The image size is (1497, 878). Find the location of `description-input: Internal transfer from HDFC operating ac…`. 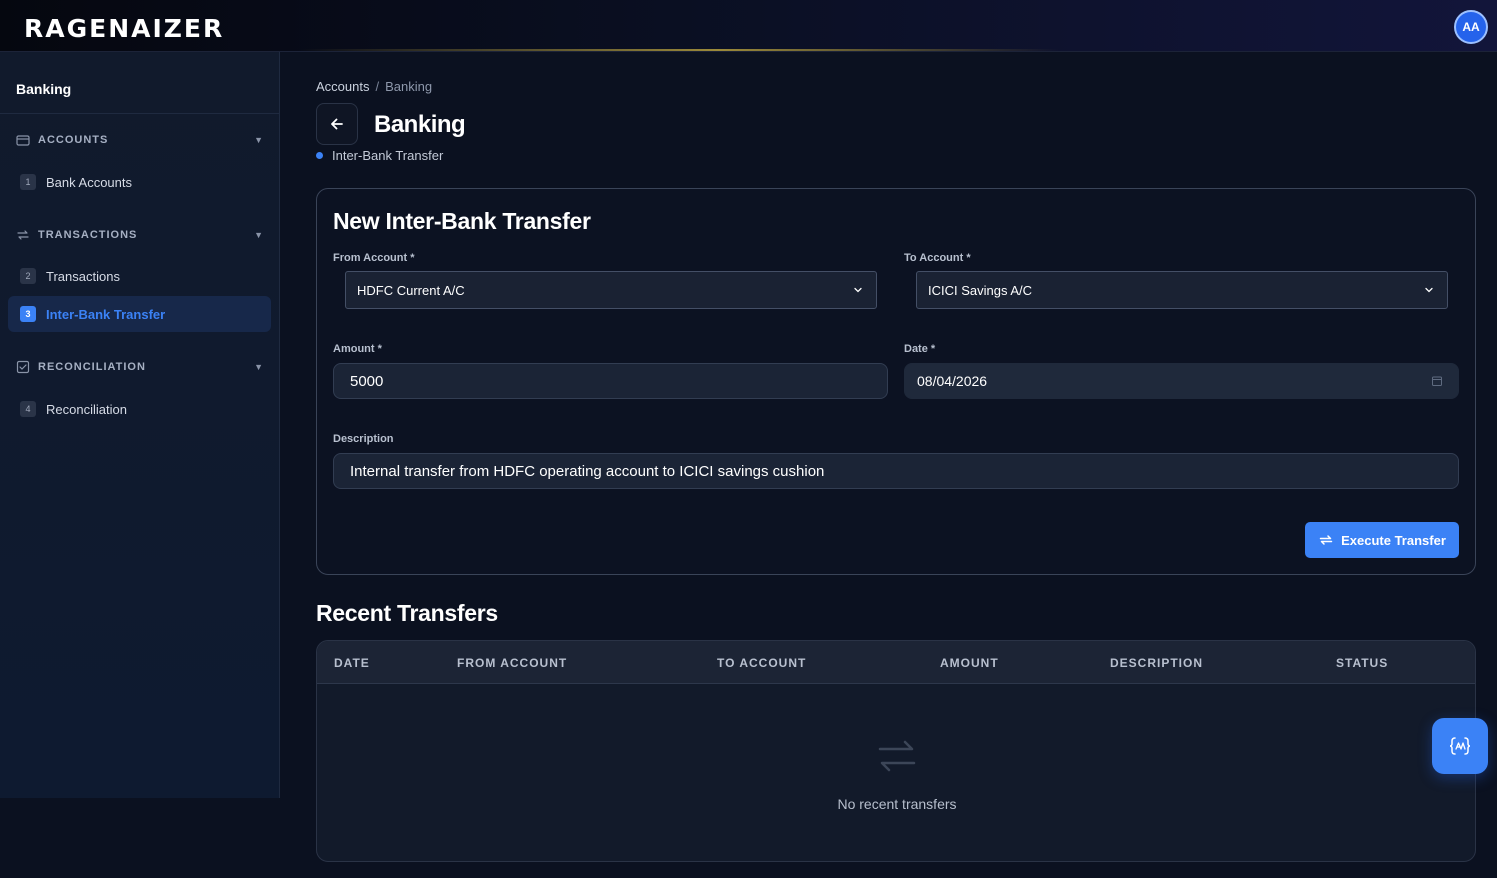

description-input: Internal transfer from HDFC operating ac… is located at coordinates (896, 471).